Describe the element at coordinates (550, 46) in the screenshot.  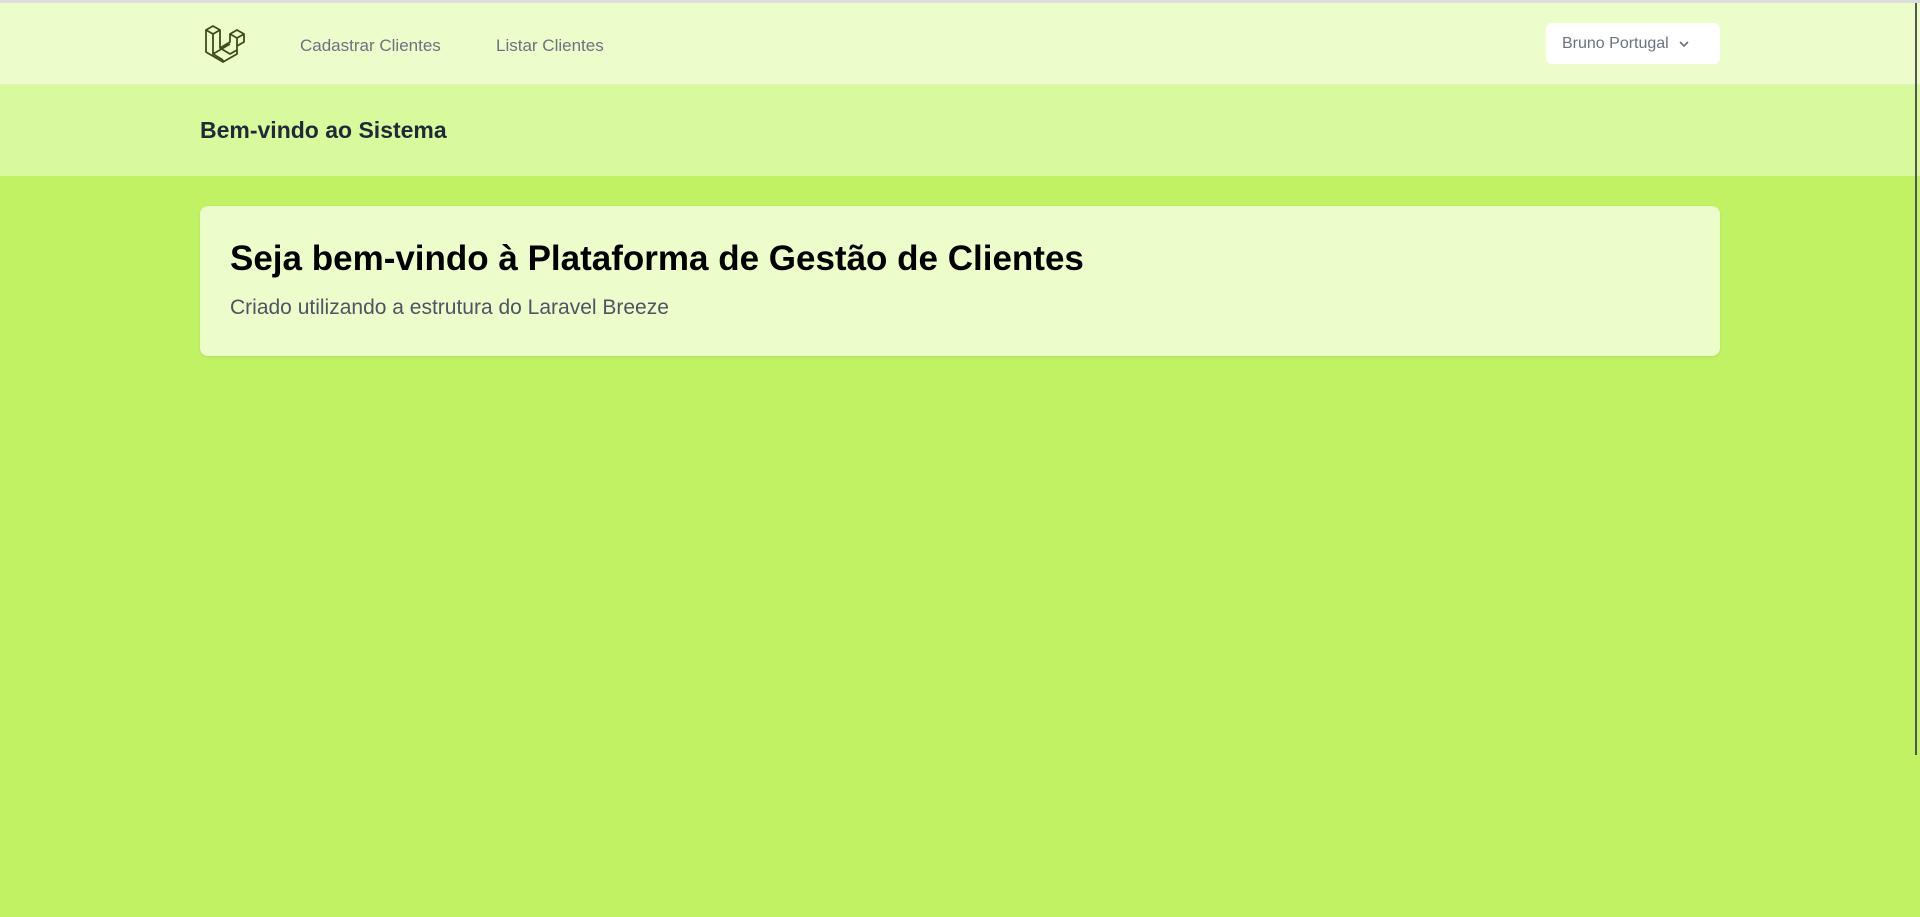
I see `nav-link-listar-clientes: Listar Clientes` at that location.